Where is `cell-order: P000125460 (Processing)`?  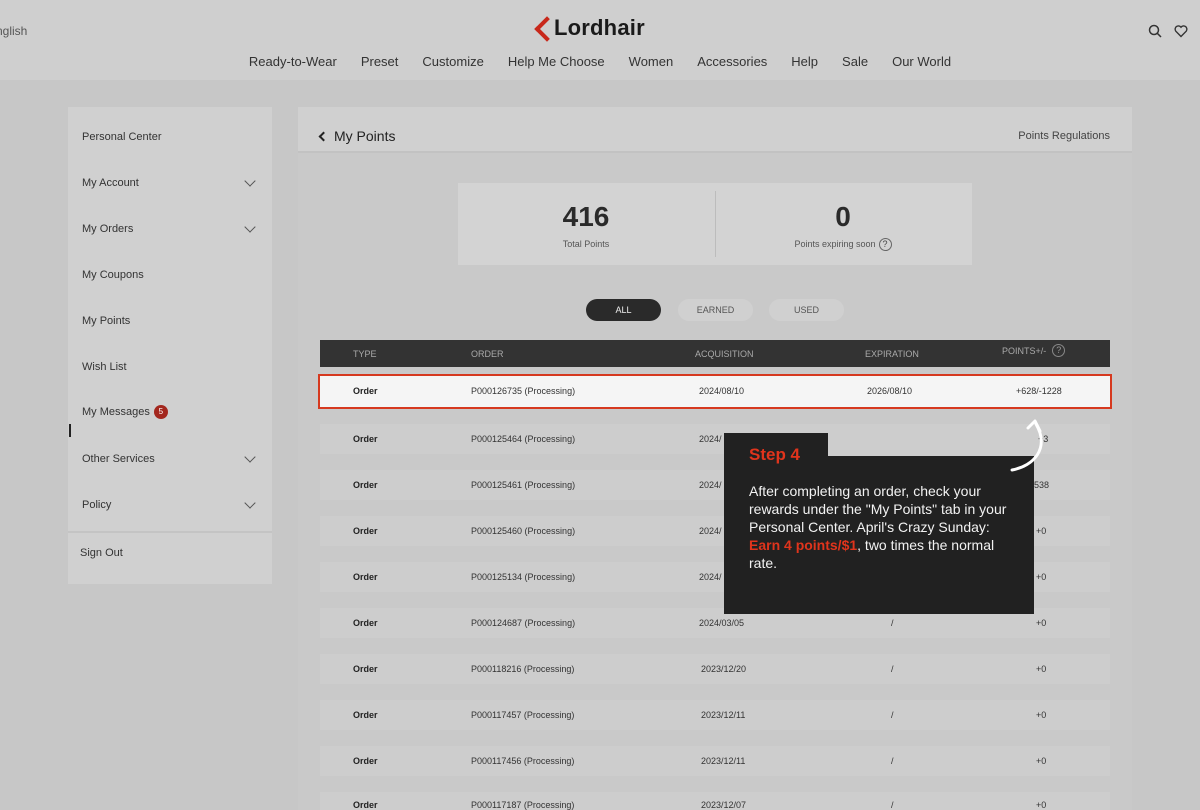
cell-order: P000125460 (Processing) is located at coordinates (523, 531).